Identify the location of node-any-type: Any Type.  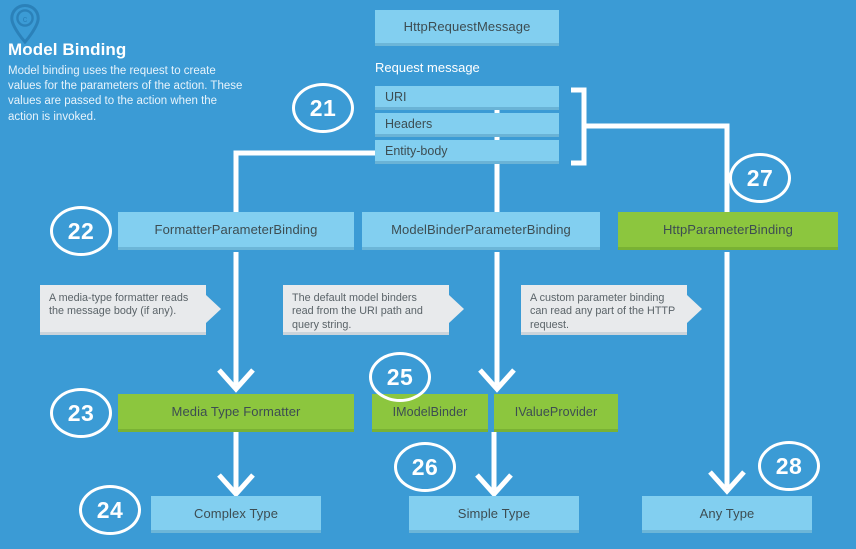
(727, 514).